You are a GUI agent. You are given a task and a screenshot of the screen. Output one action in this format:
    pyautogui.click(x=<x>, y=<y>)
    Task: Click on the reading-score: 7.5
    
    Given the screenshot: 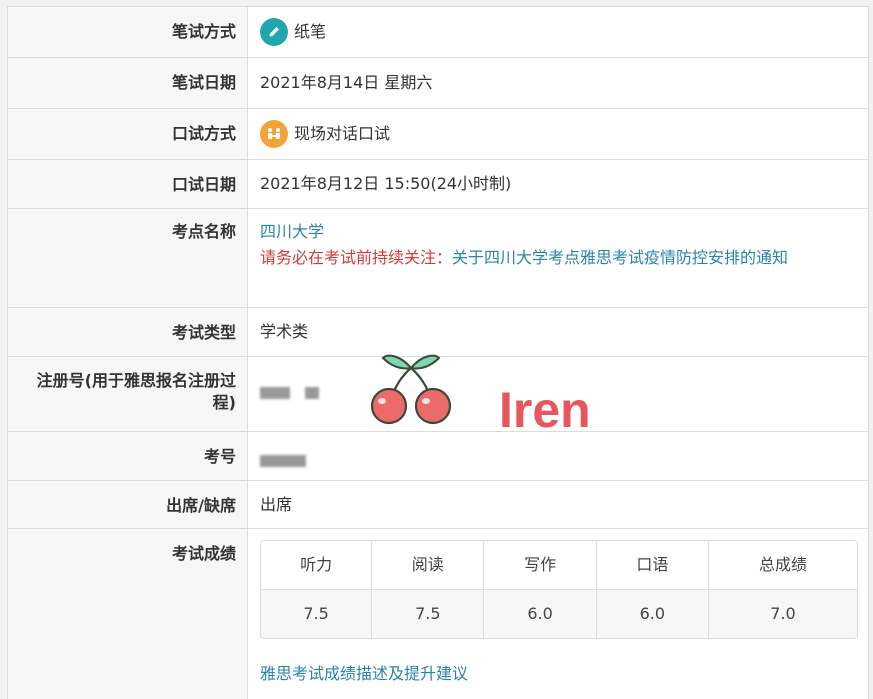 What is the action you would take?
    pyautogui.click(x=428, y=613)
    